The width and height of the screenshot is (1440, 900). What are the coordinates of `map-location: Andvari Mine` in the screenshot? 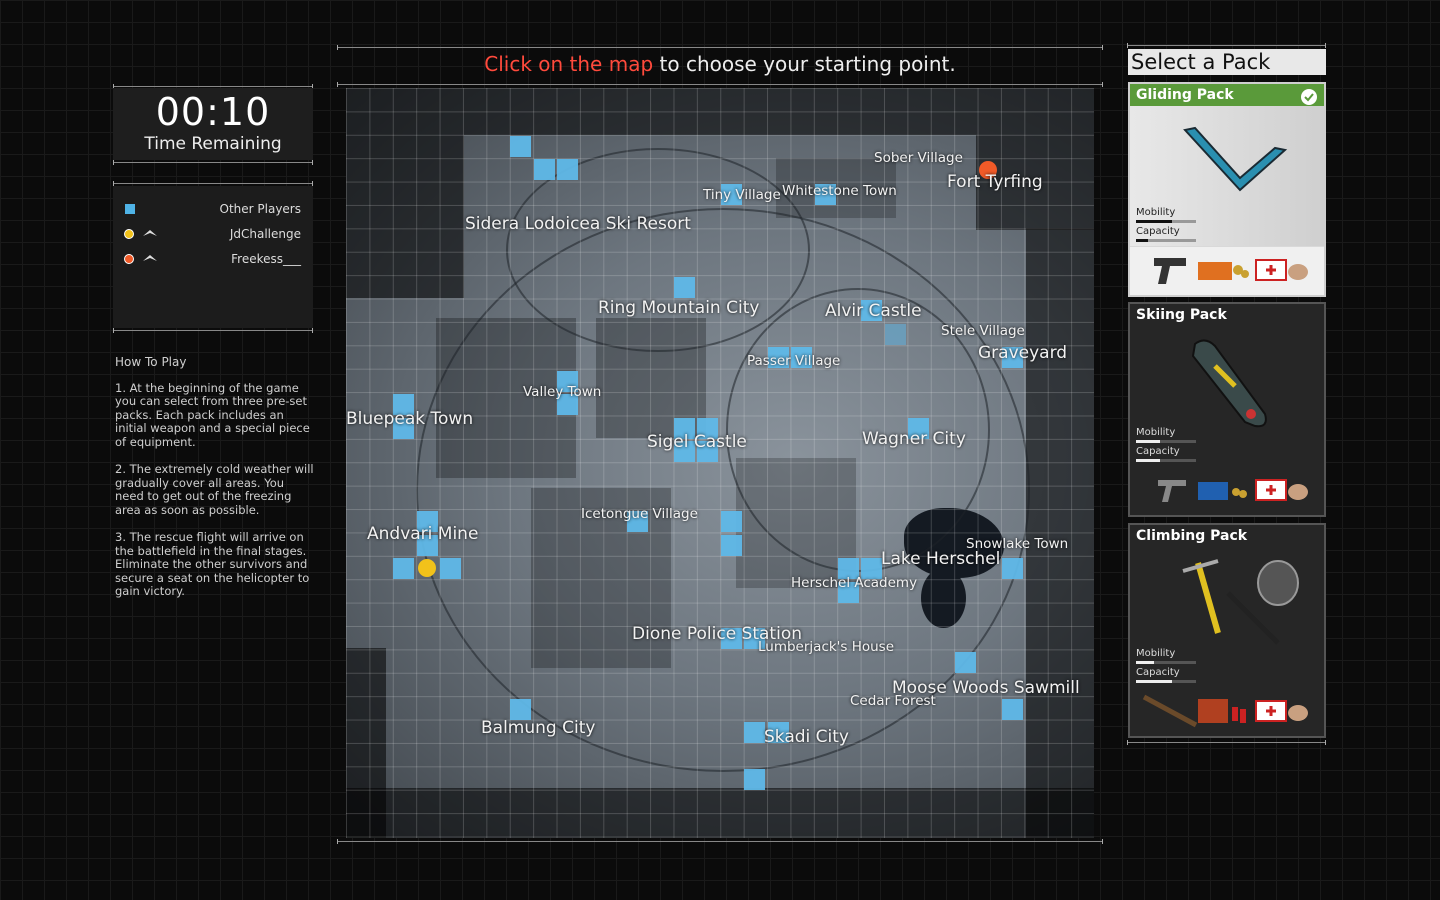 It's located at (423, 534).